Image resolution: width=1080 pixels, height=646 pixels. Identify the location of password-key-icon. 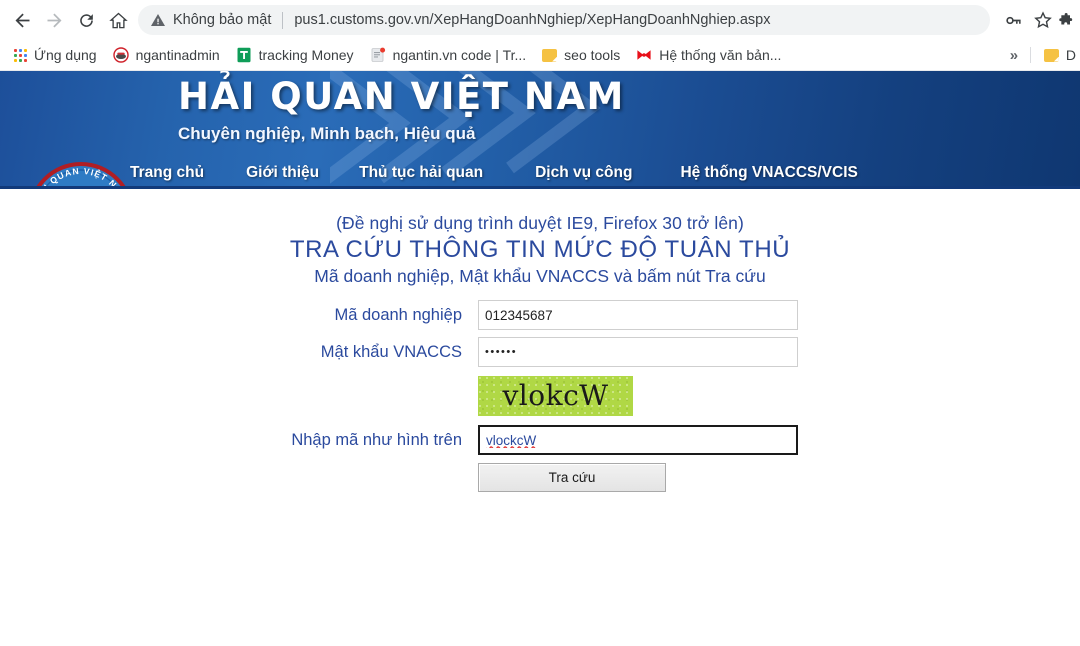
(1013, 20).